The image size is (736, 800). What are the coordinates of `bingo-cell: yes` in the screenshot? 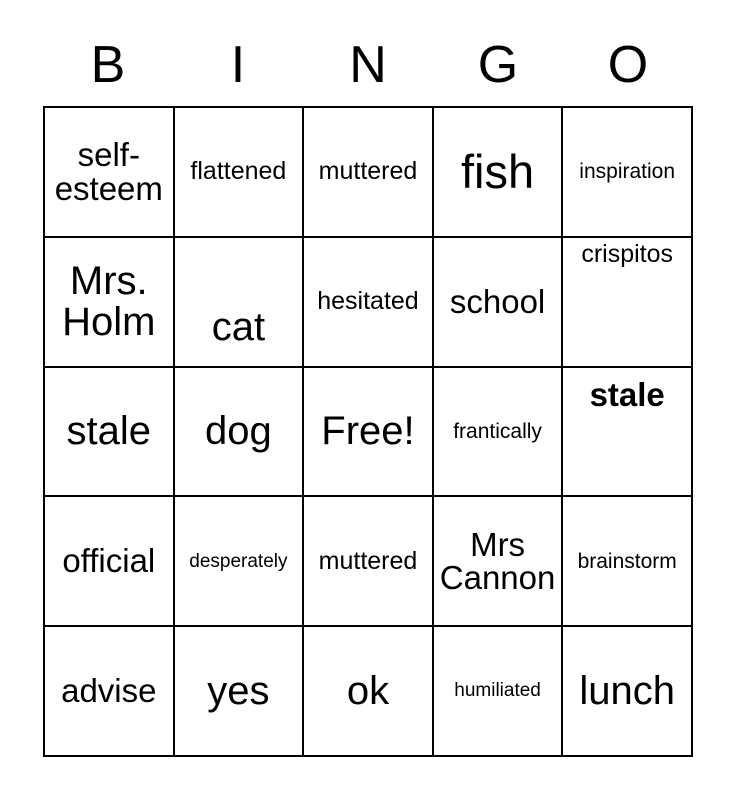 It's located at (239, 692).